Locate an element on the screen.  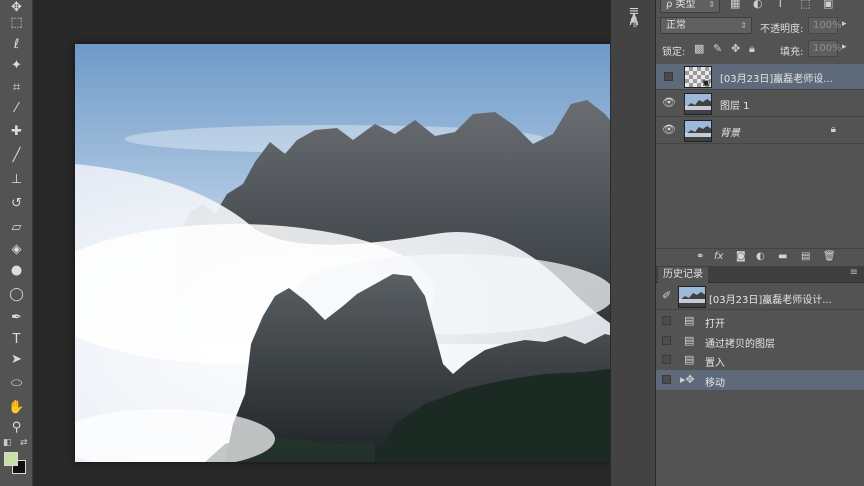
tools-panel: ✥ ⬚ ℓ ✦ ⌗ ⁄ ✚ ╱ ⊥ ↺ ▱ ◈ ● ◯ ✒ T ➤ ⬭ ✋ ⚲ ◧ ⇄ is located at coordinates (16, 243).